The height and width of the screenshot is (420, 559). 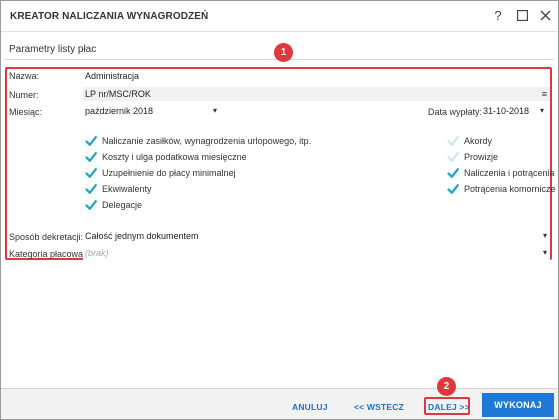 What do you see at coordinates (97, 253) in the screenshot?
I see `kategoria-placowa-placeholder: (brak)` at bounding box center [97, 253].